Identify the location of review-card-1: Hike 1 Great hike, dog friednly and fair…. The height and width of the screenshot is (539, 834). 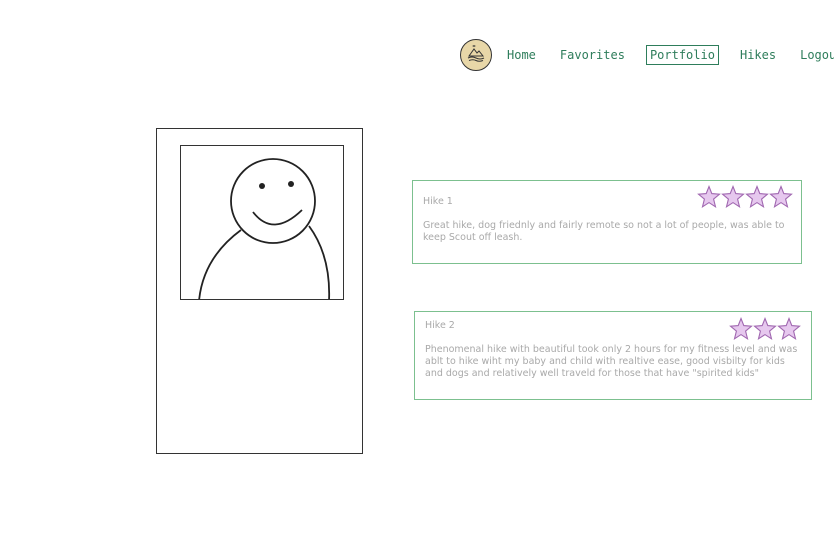
(607, 222).